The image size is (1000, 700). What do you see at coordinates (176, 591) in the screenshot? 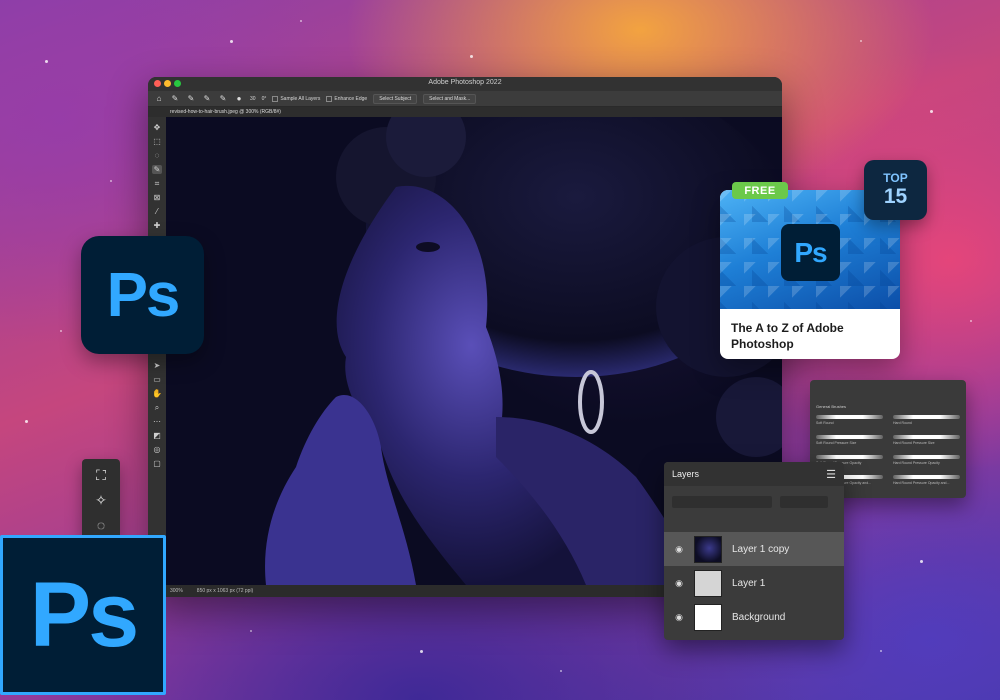
I see `zoom-level: 300%` at bounding box center [176, 591].